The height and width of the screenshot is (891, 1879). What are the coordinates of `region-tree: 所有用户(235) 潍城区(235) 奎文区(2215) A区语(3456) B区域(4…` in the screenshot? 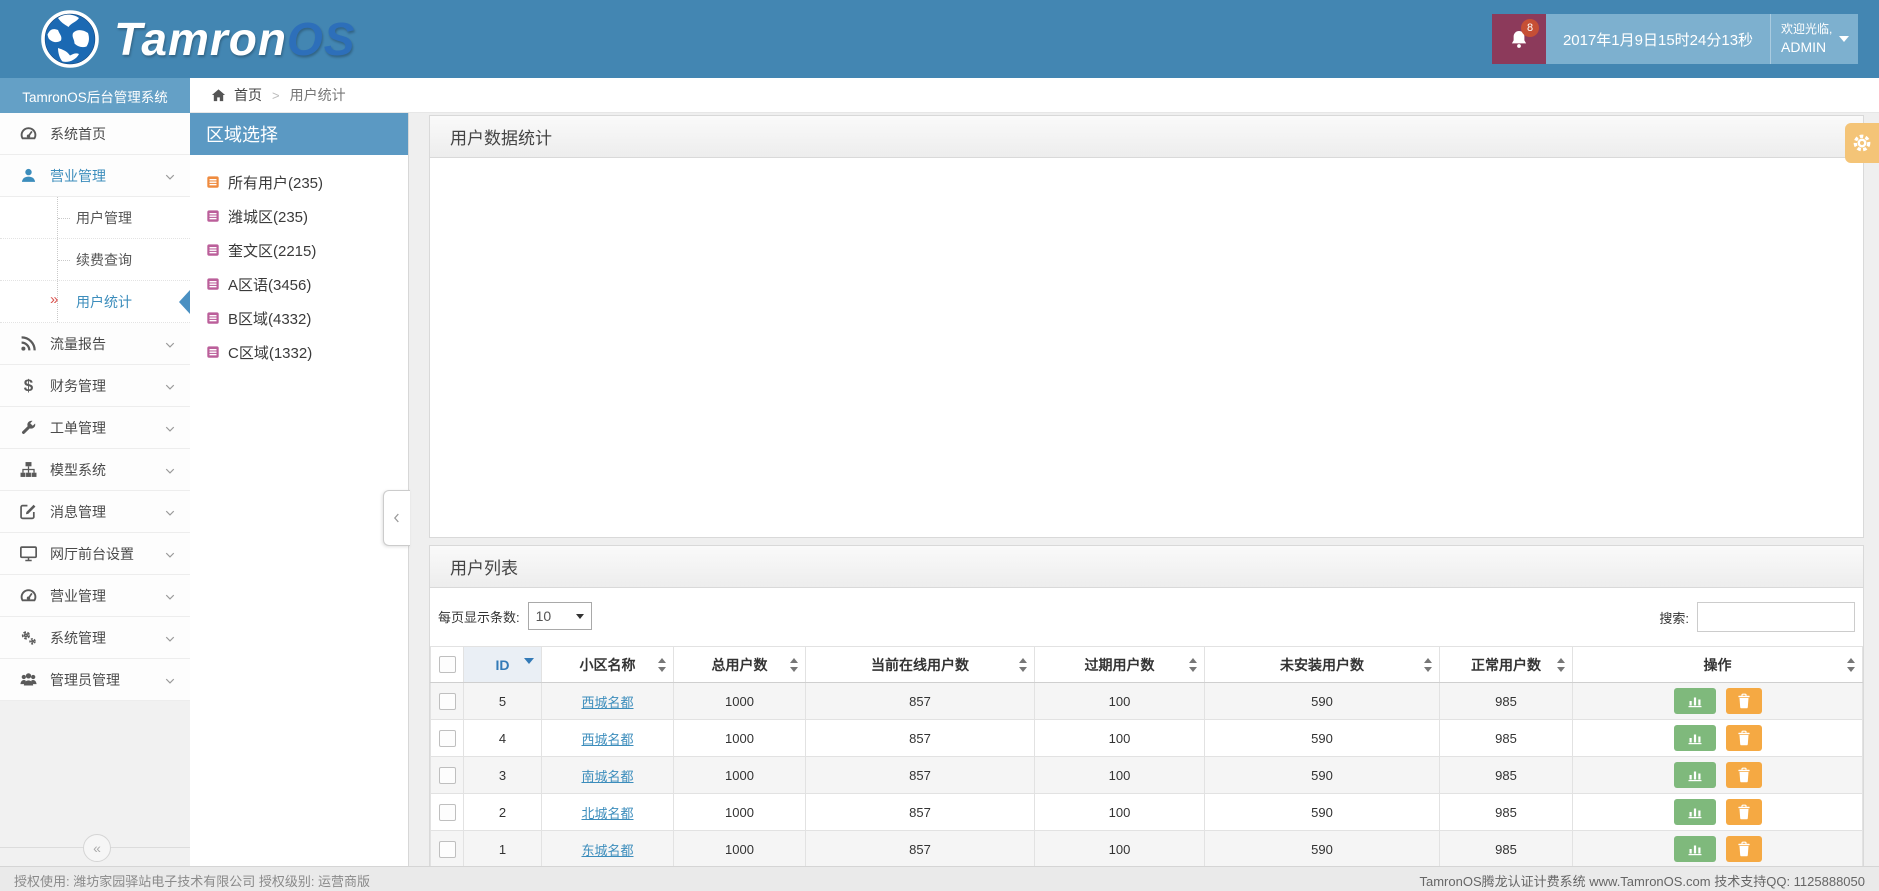 It's located at (299, 262).